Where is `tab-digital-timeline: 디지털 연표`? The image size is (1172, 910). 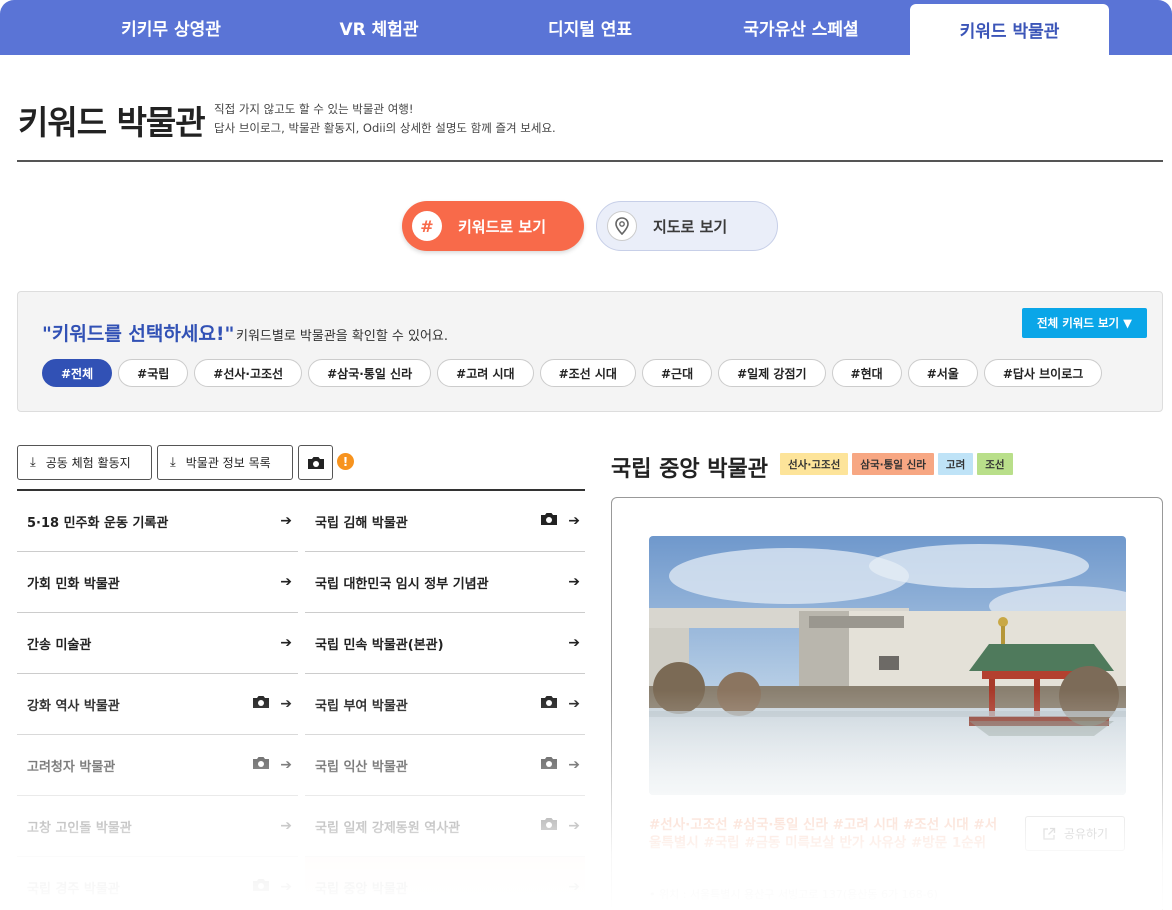 tab-digital-timeline: 디지털 연표 is located at coordinates (590, 27).